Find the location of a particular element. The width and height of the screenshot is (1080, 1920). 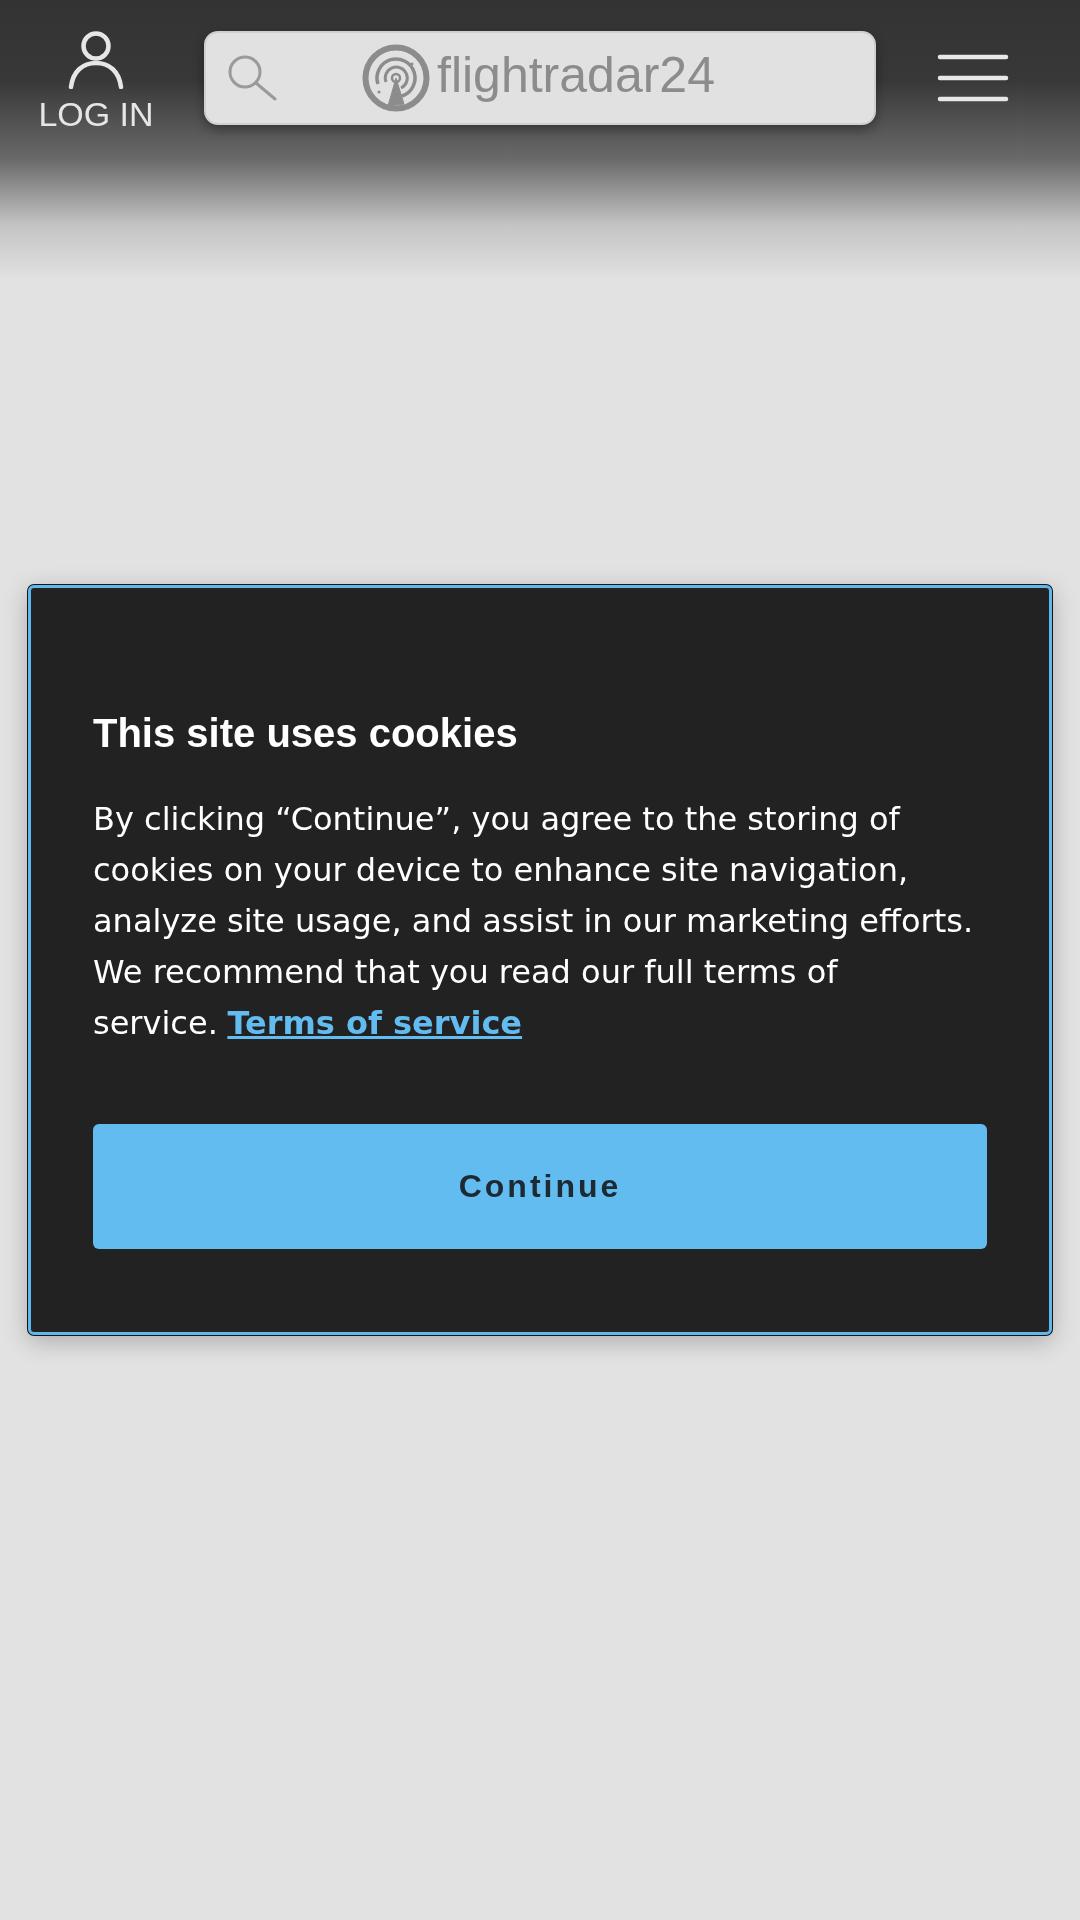

continue-button: Continue is located at coordinates (540, 1186).